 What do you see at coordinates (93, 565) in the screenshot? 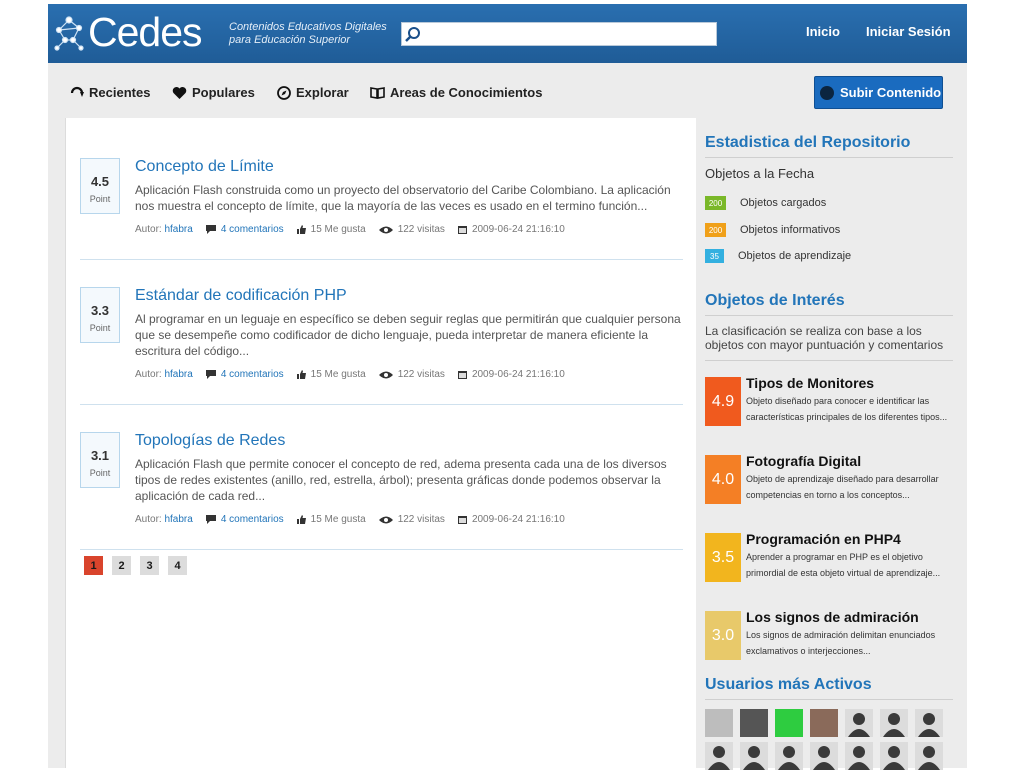
I see `page-1-button: 1` at bounding box center [93, 565].